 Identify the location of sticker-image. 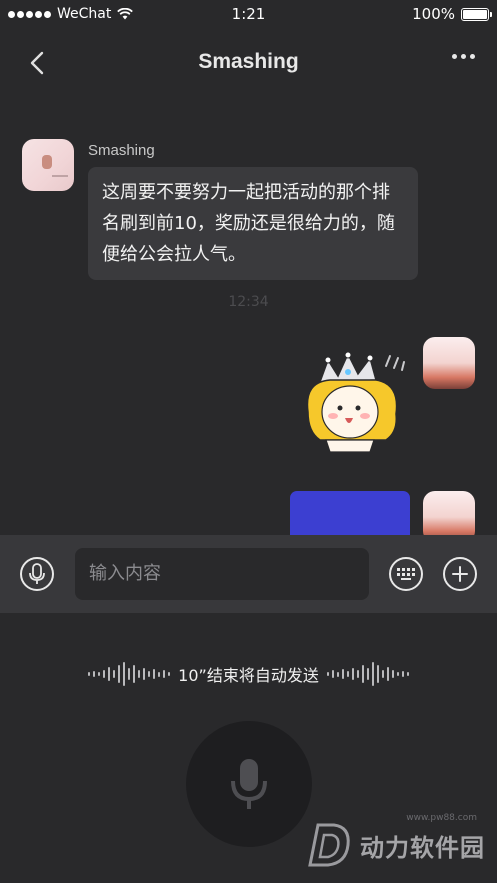
(355, 404).